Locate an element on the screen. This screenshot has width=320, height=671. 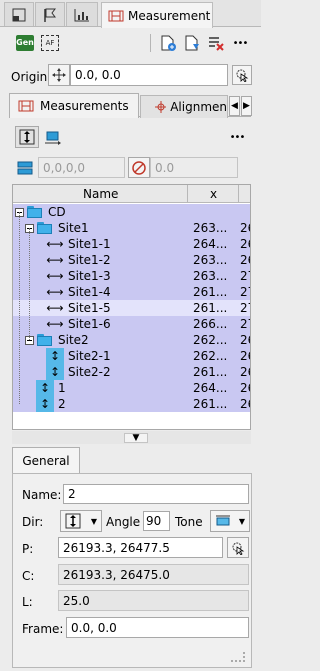
angle-input: 90 is located at coordinates (156, 521).